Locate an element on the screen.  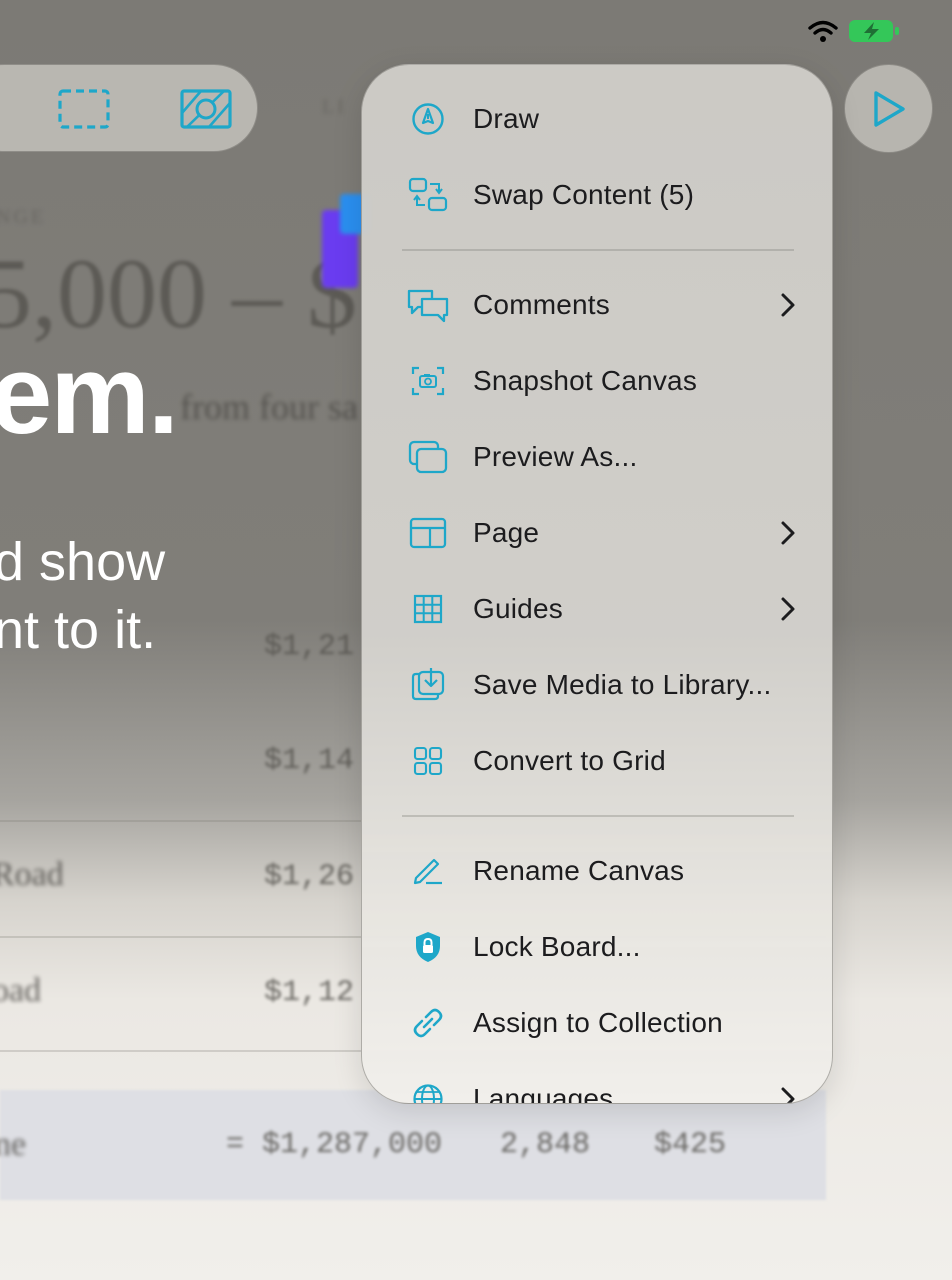
status-bar is located at coordinates (854, 31).